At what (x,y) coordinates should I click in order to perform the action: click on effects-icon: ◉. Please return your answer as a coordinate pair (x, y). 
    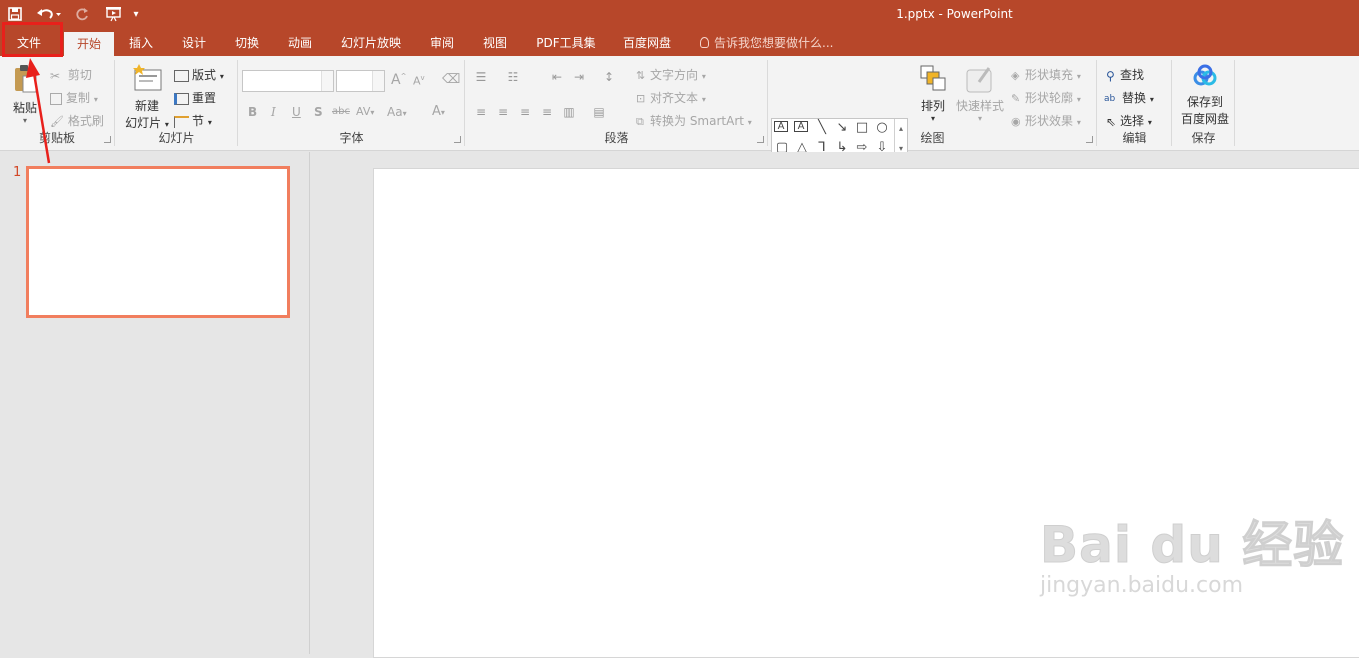
    Looking at the image, I should click on (1016, 121).